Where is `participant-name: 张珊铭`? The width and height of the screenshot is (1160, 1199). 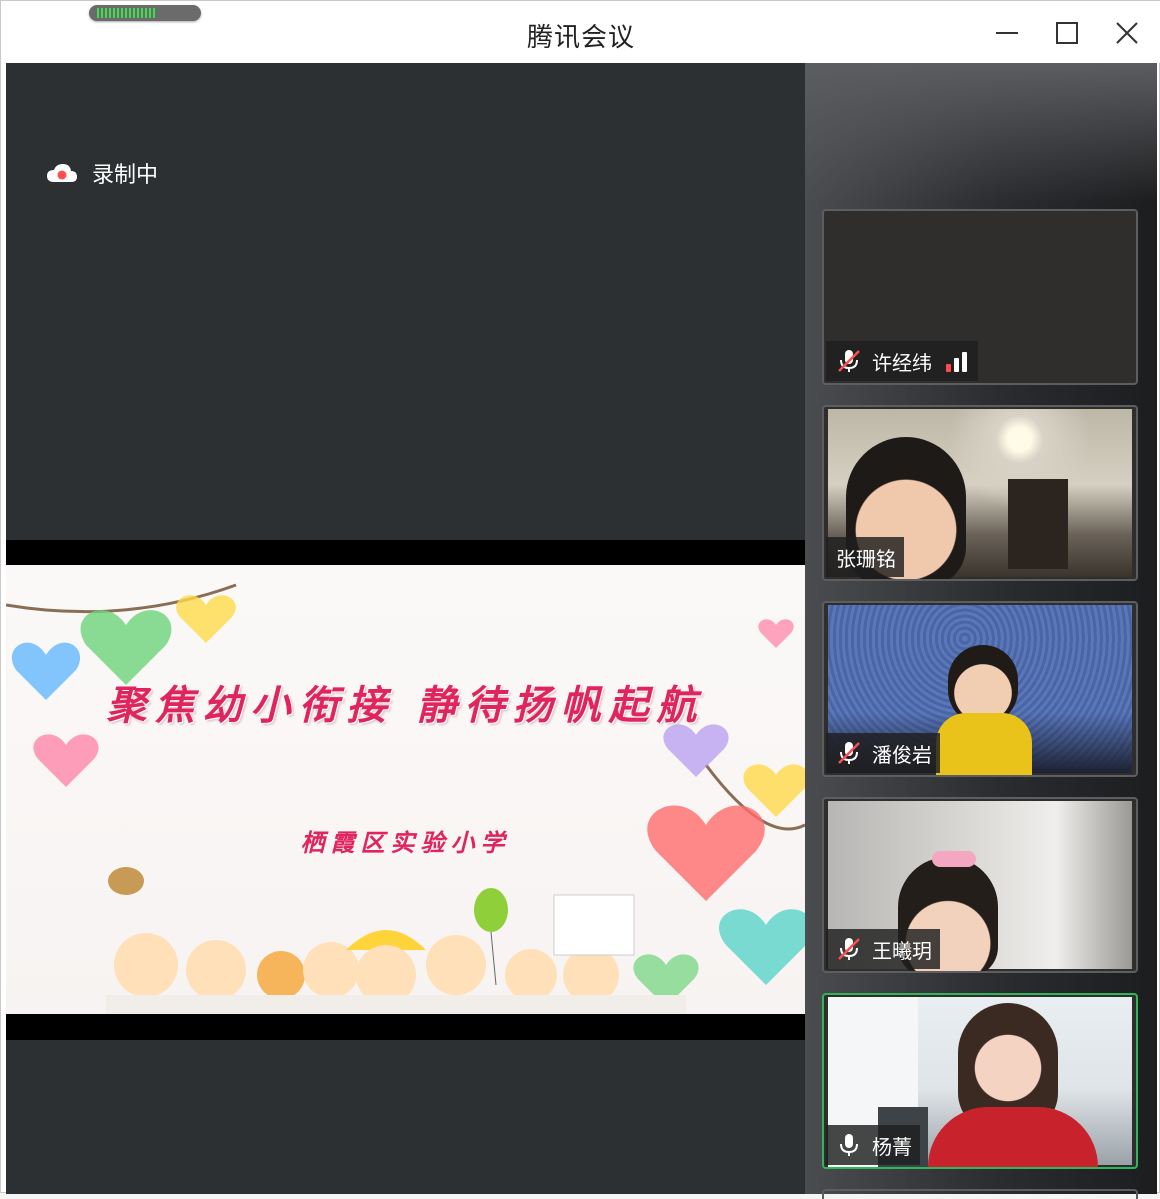
participant-name: 张珊铭 is located at coordinates (866, 558).